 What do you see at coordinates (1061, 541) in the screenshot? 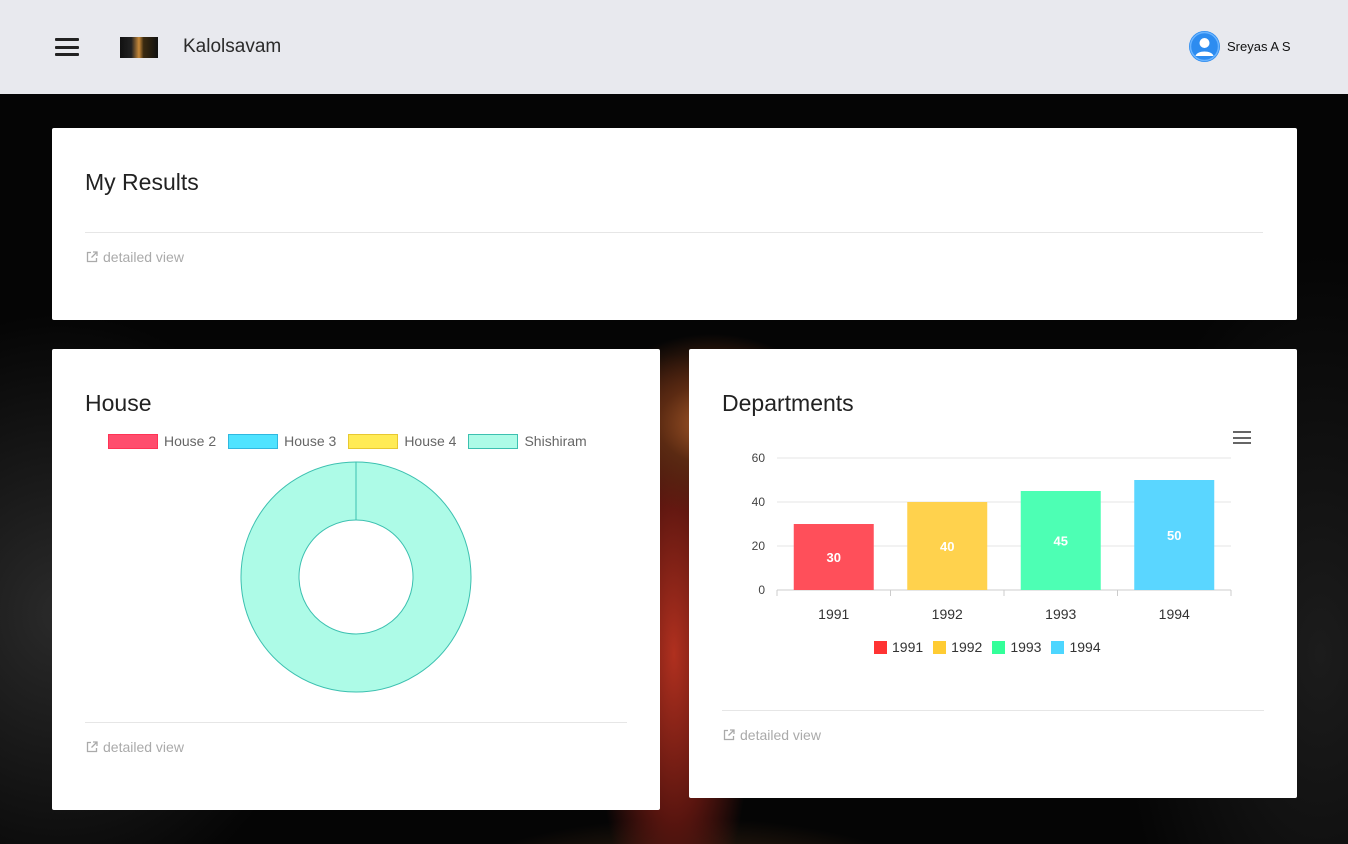
I see `bar-data-label: 45` at bounding box center [1061, 541].